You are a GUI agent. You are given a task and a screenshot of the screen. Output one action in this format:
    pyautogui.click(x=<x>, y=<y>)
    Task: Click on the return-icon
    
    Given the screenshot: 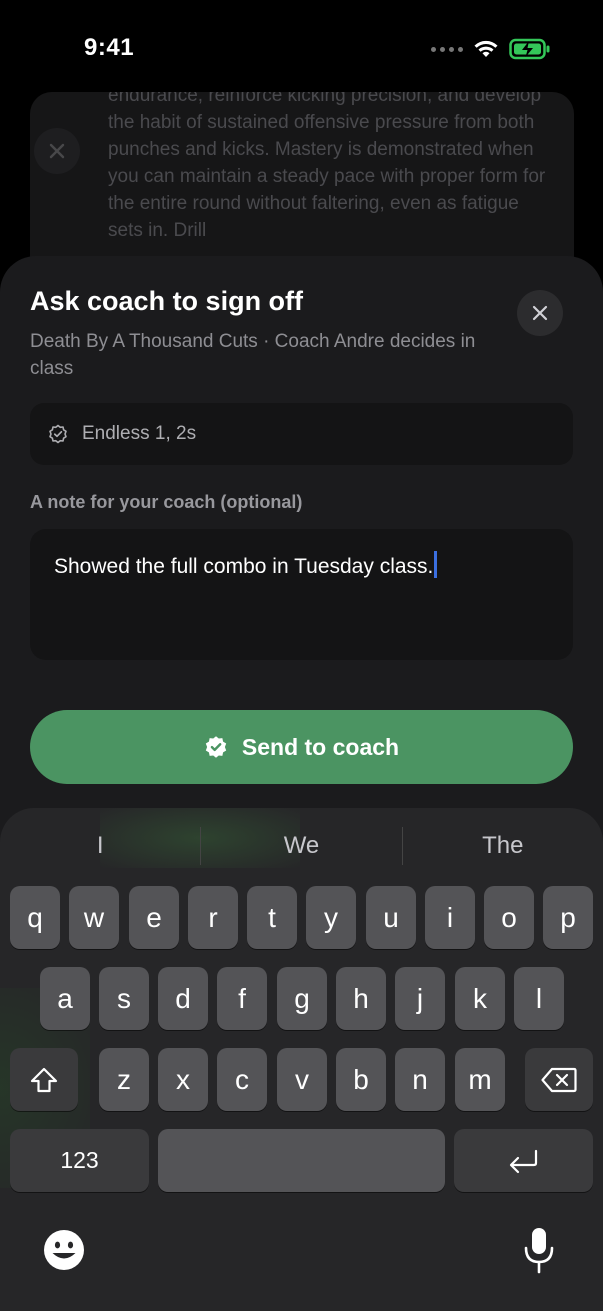 What is the action you would take?
    pyautogui.click(x=523, y=1161)
    